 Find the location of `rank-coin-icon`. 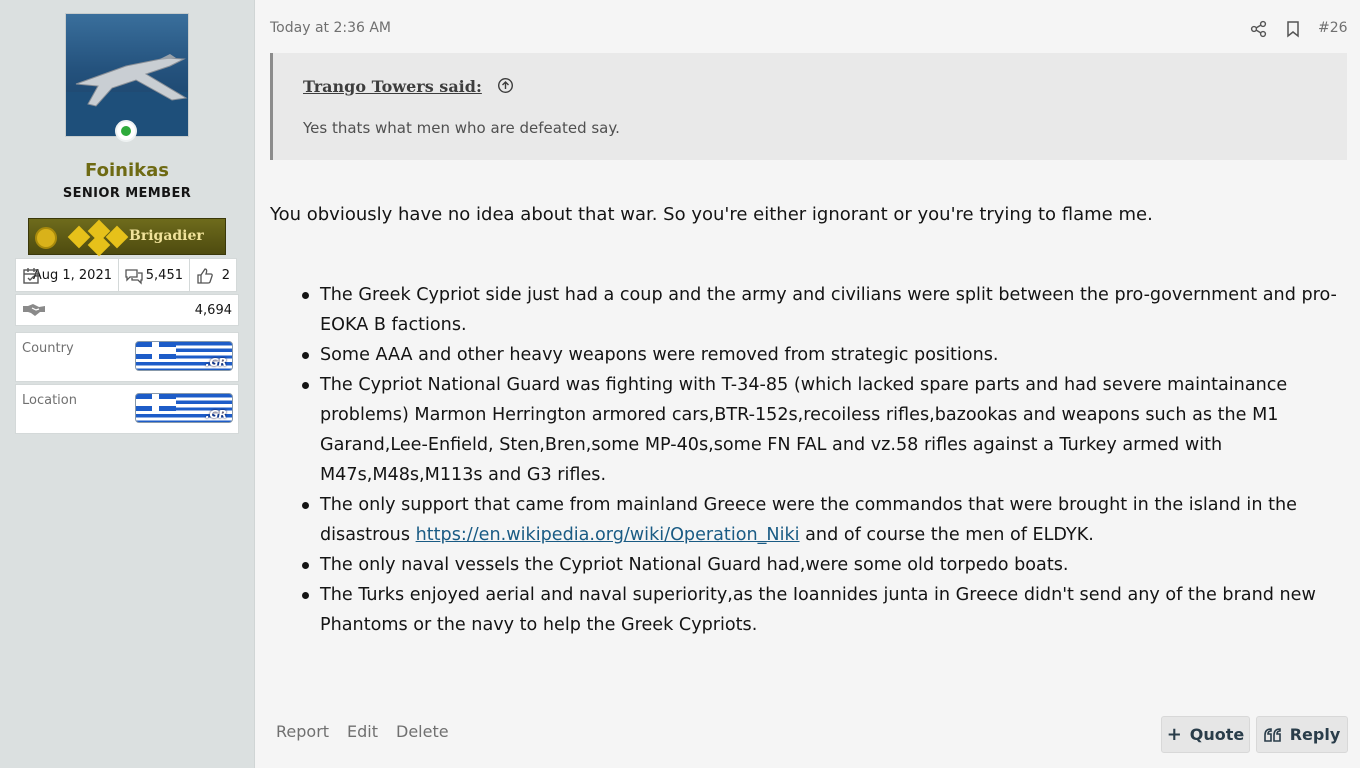

rank-coin-icon is located at coordinates (46, 238).